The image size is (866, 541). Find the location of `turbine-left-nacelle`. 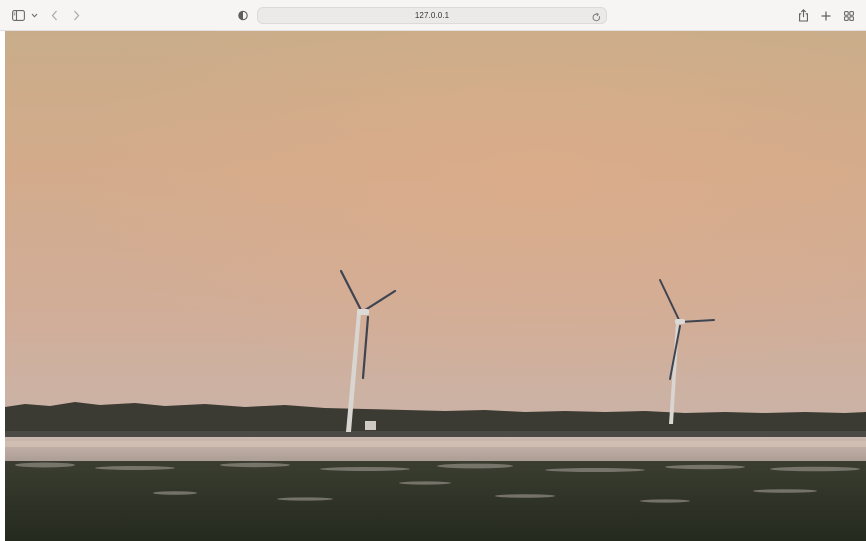

turbine-left-nacelle is located at coordinates (363, 312).